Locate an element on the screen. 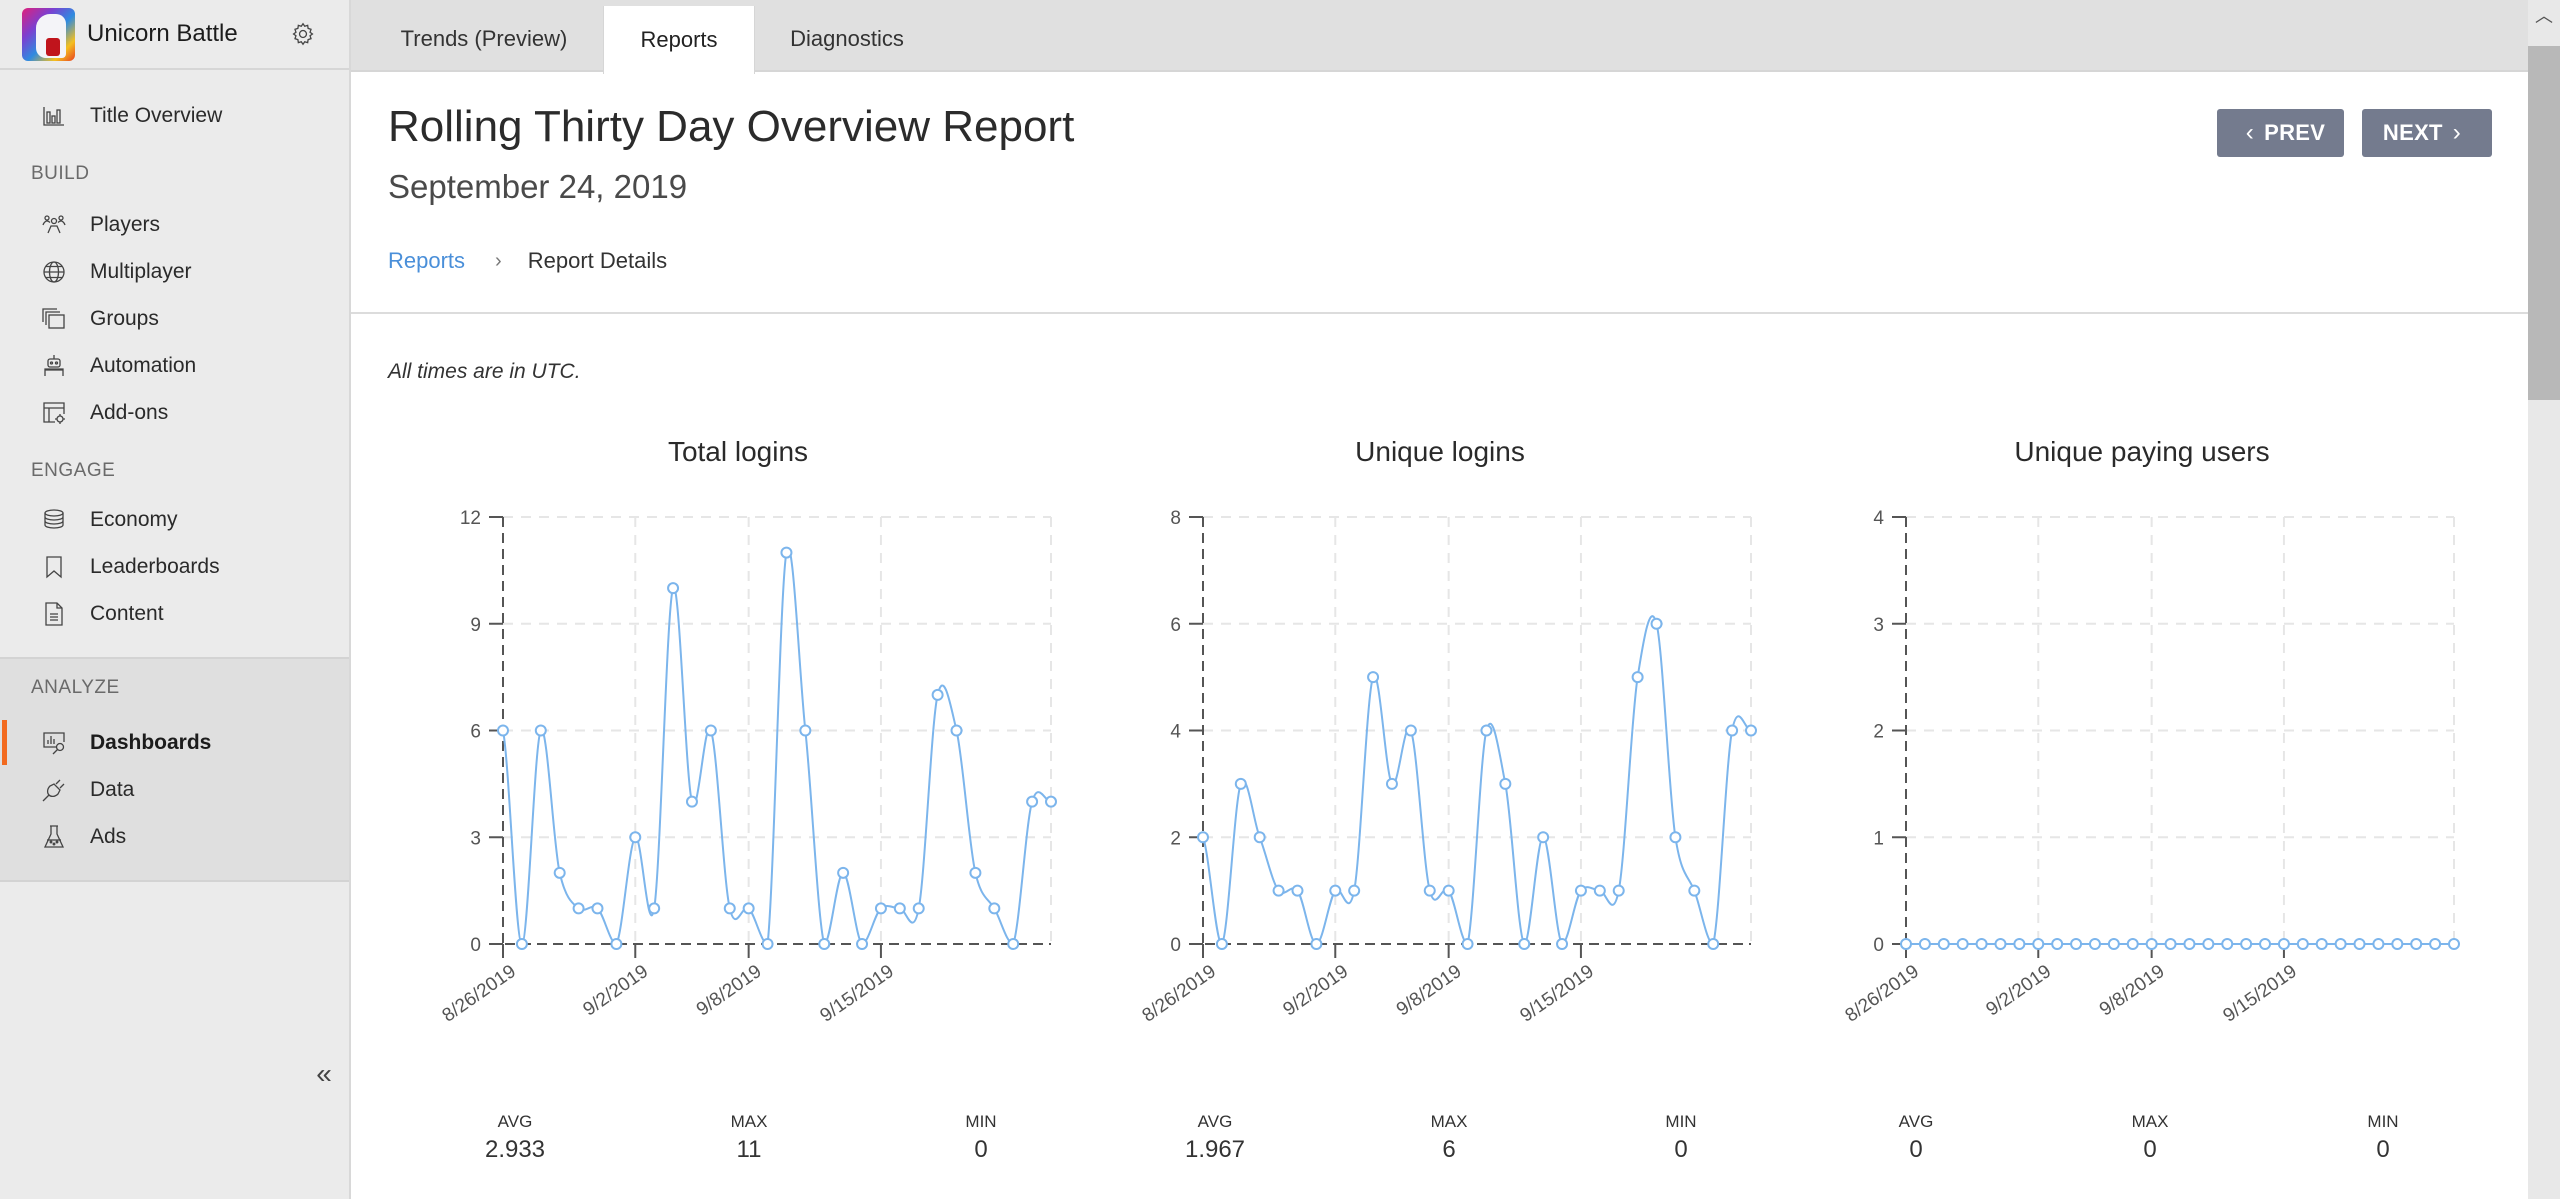 Image resolution: width=2560 pixels, height=1199 pixels. sidebar-item-label: Economy is located at coordinates (134, 519).